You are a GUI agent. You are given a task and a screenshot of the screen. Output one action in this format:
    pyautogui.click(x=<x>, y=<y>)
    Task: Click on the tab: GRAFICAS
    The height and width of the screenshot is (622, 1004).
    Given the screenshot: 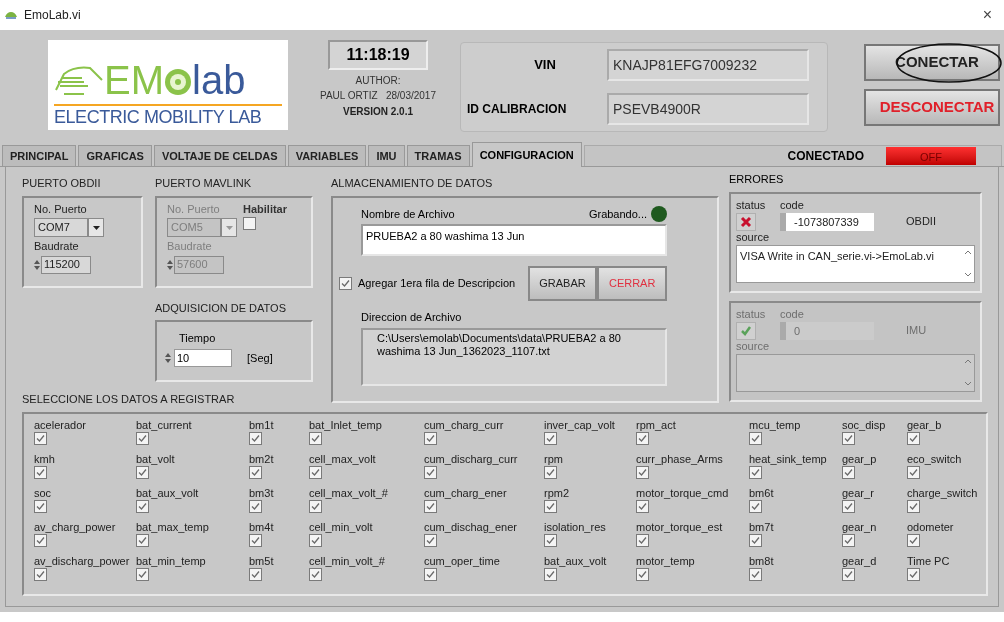 What is the action you would take?
    pyautogui.click(x=115, y=155)
    